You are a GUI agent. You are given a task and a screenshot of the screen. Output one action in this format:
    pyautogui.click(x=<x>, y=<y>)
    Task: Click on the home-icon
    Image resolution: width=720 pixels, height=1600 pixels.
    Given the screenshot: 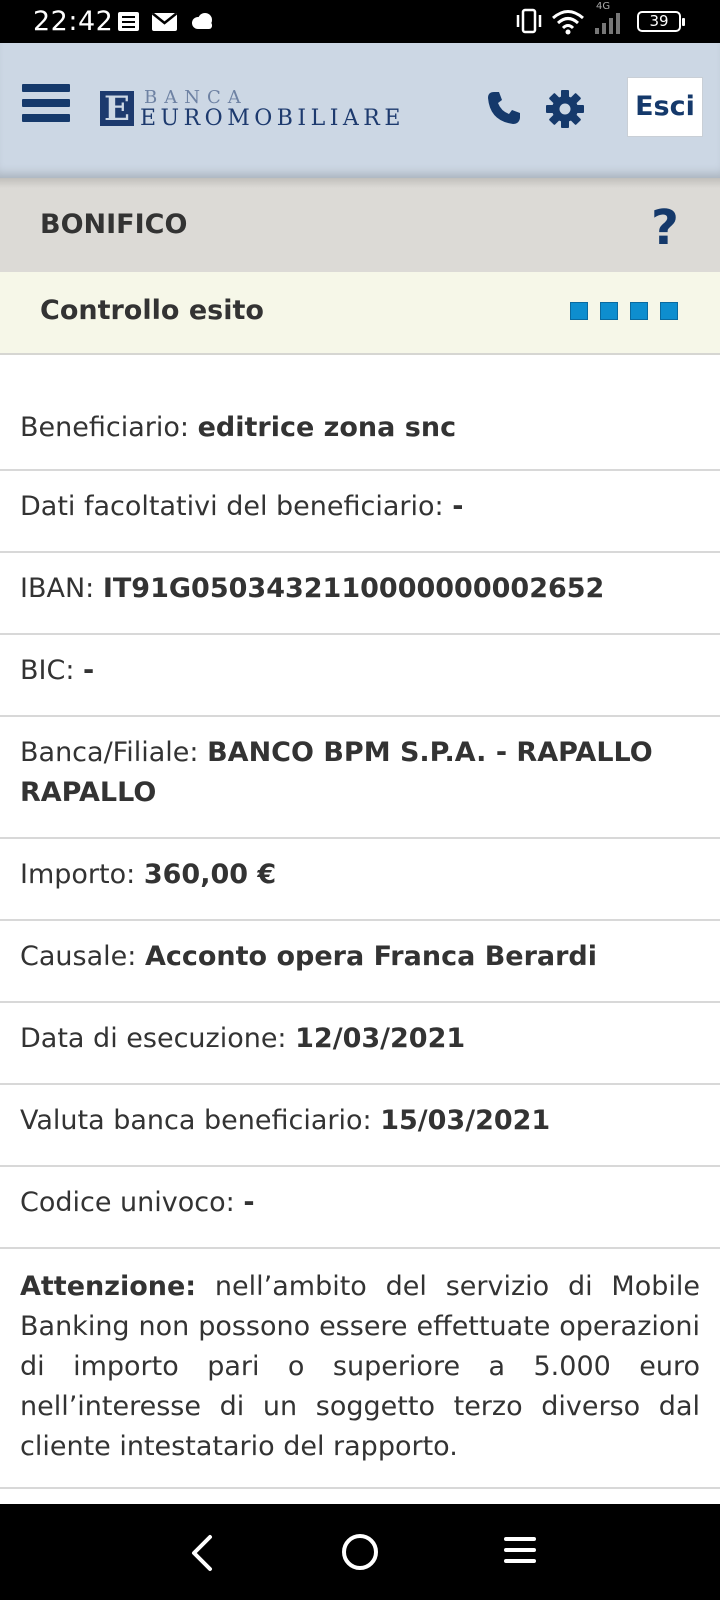 What is the action you would take?
    pyautogui.click(x=360, y=1552)
    